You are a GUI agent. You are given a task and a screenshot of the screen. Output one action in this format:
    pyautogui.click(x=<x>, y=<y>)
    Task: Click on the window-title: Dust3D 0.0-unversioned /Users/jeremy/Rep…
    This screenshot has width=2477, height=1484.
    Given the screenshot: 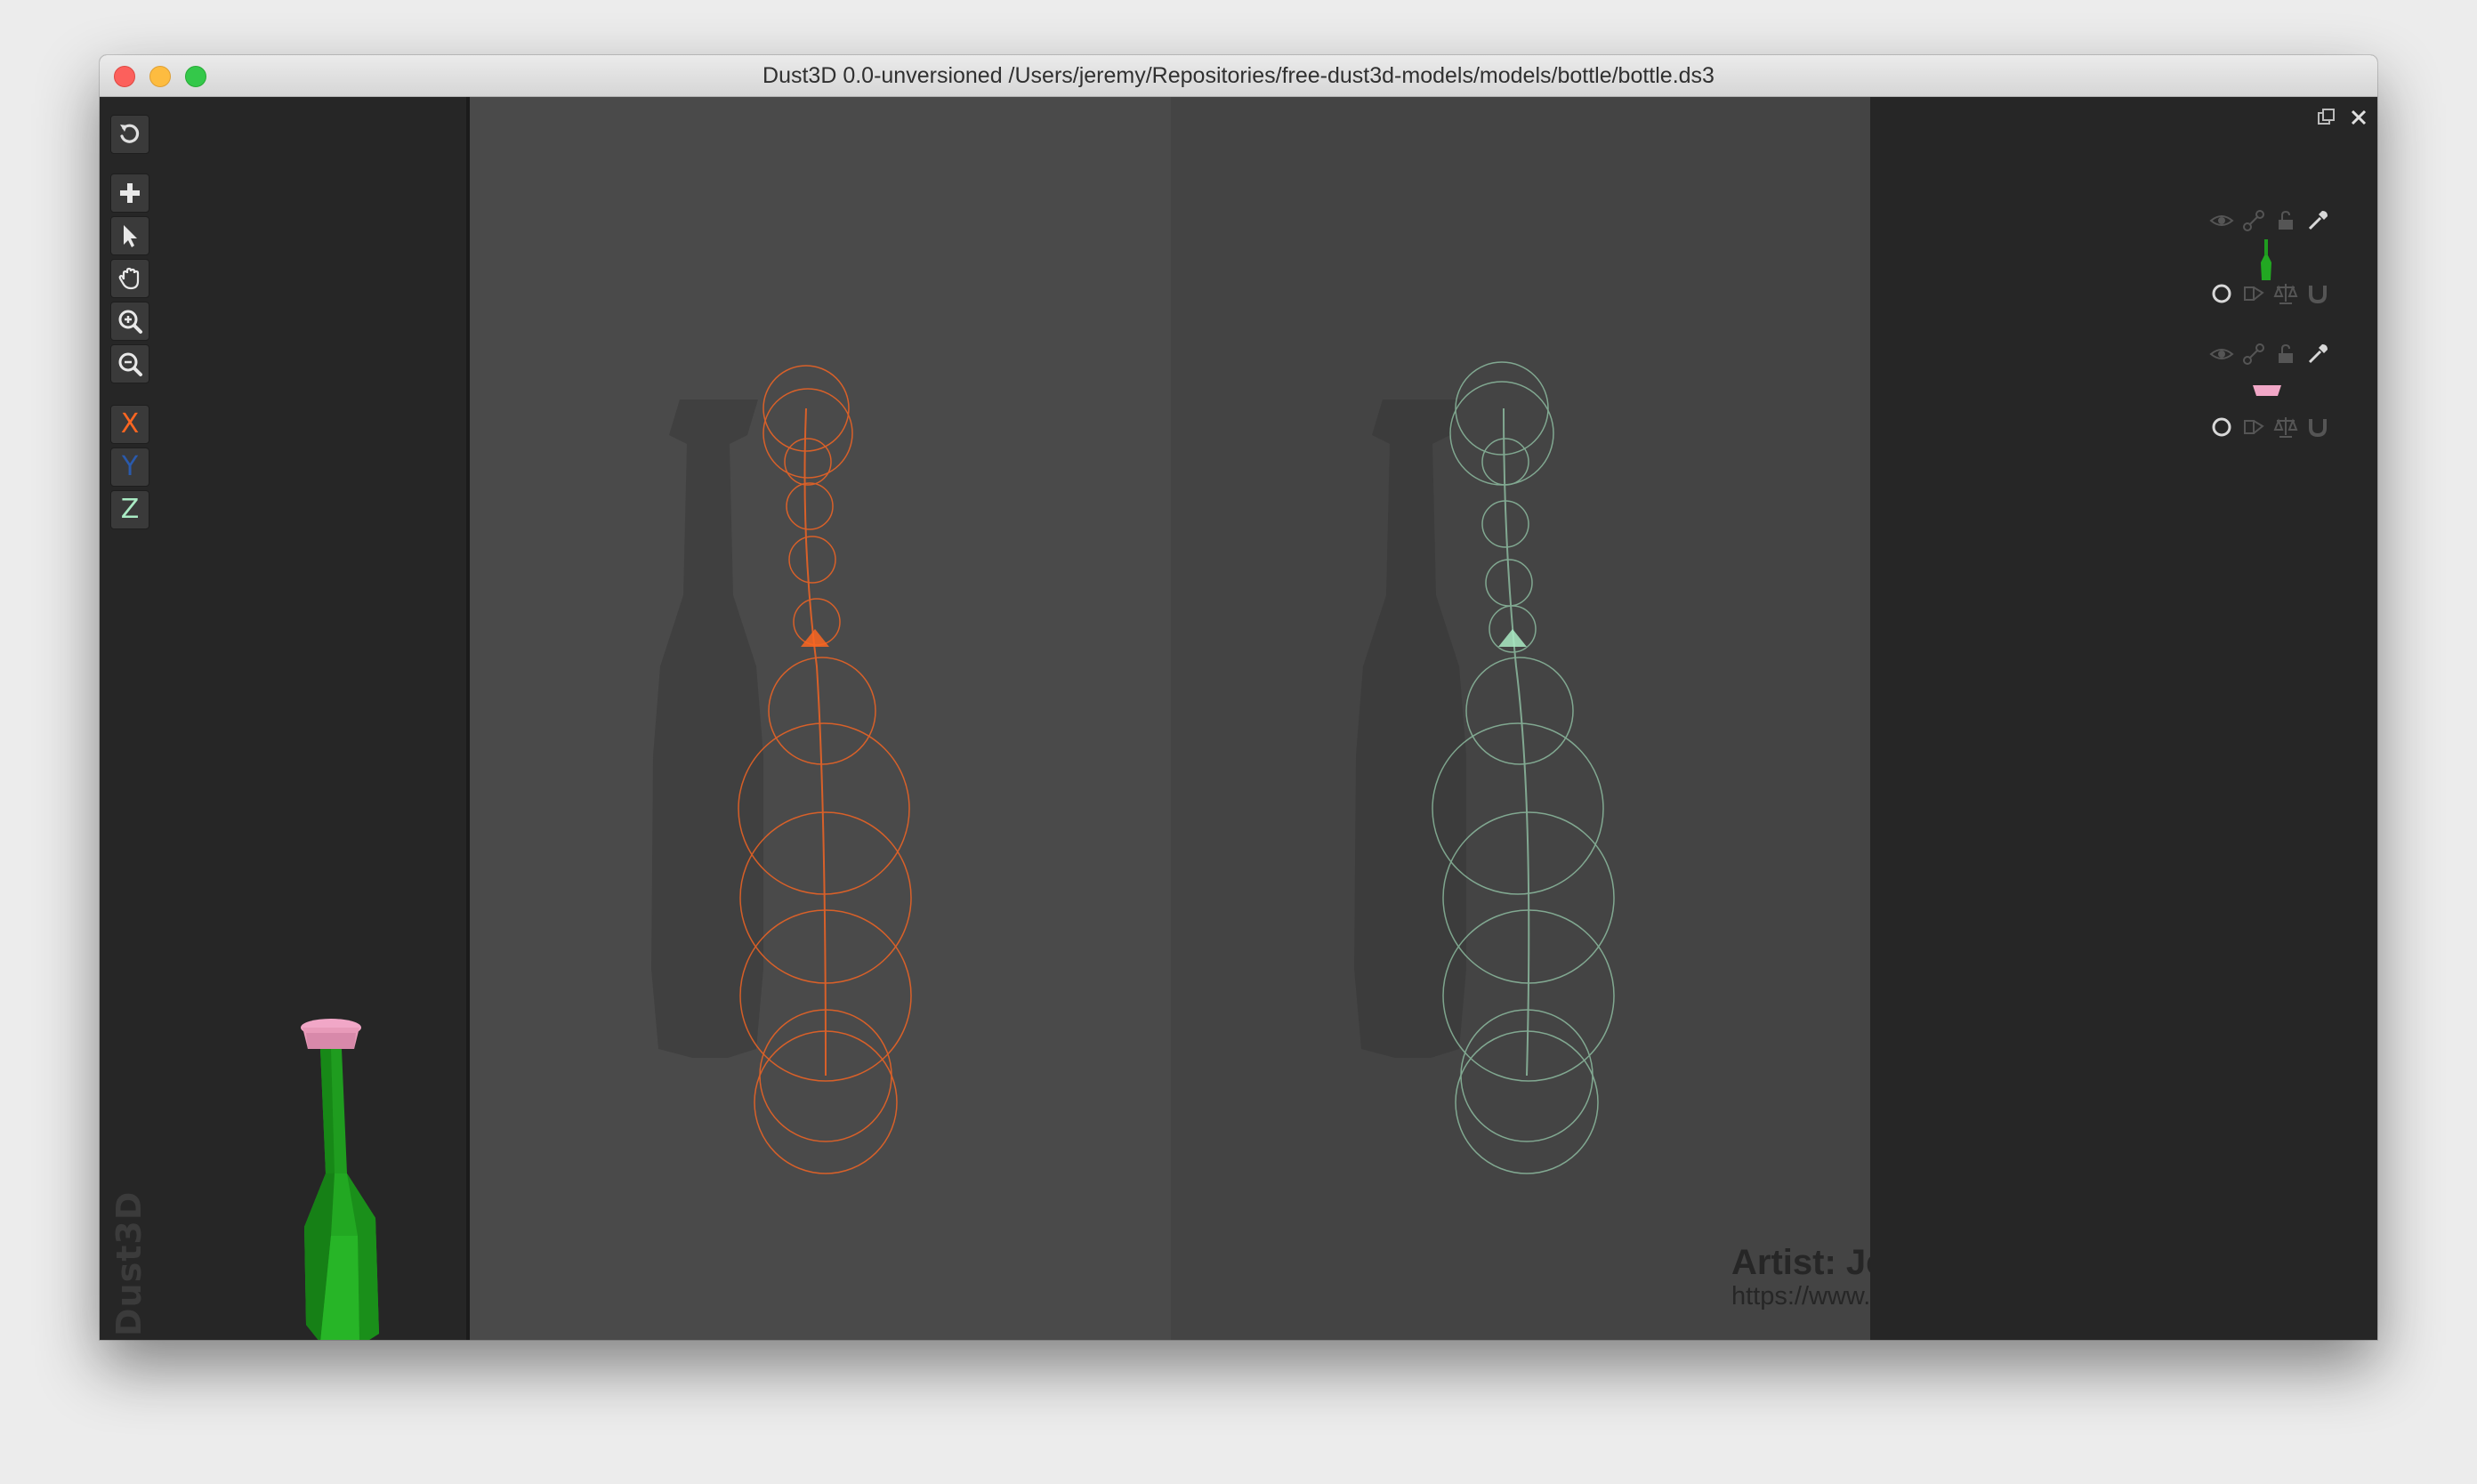 What is the action you would take?
    pyautogui.click(x=1238, y=75)
    